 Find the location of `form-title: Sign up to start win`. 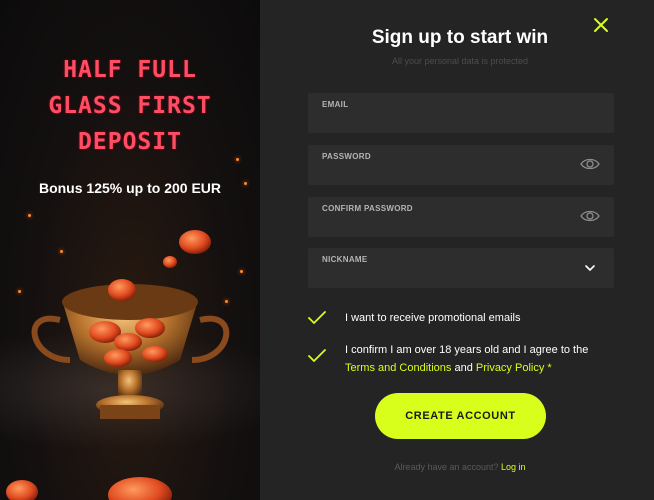

form-title: Sign up to start win is located at coordinates (460, 37).